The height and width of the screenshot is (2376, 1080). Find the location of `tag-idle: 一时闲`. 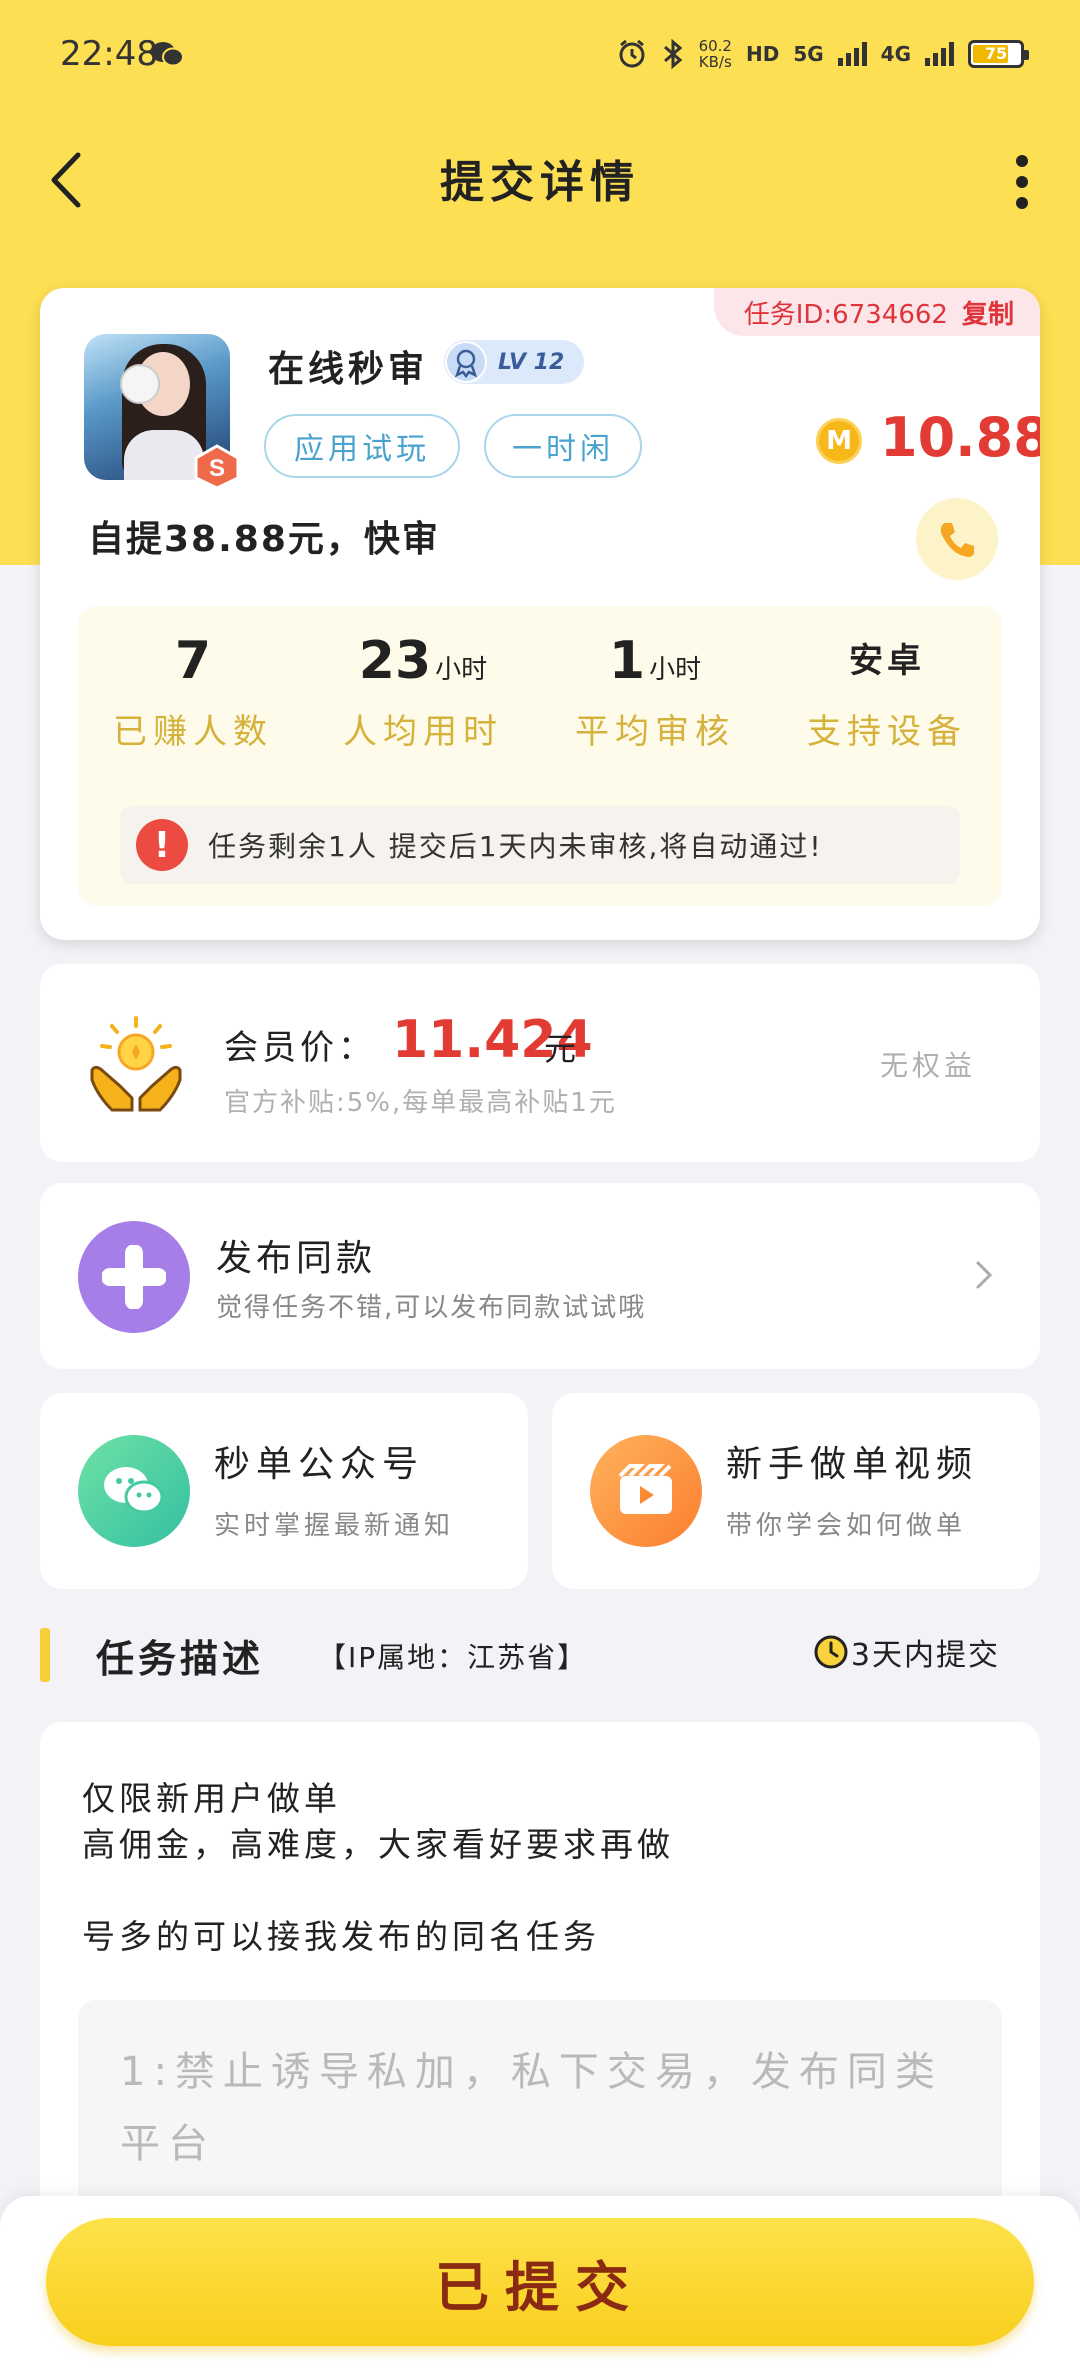

tag-idle: 一时闲 is located at coordinates (563, 446).